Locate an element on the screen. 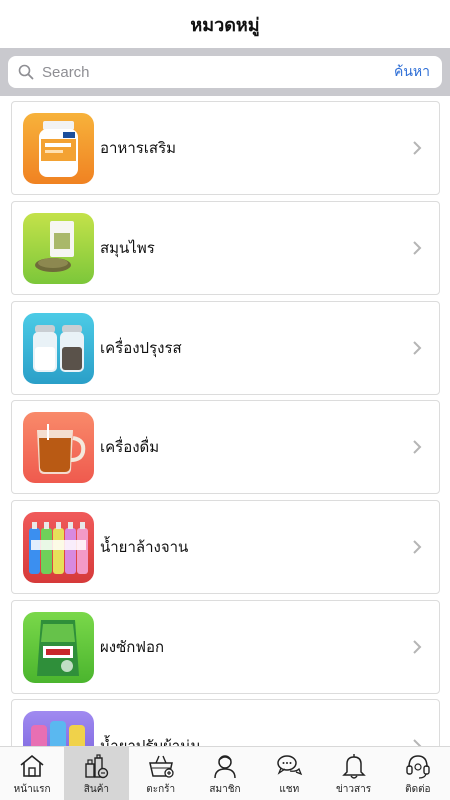 The height and width of the screenshot is (800, 450). page-title: หมวดหมู่ is located at coordinates (225, 25).